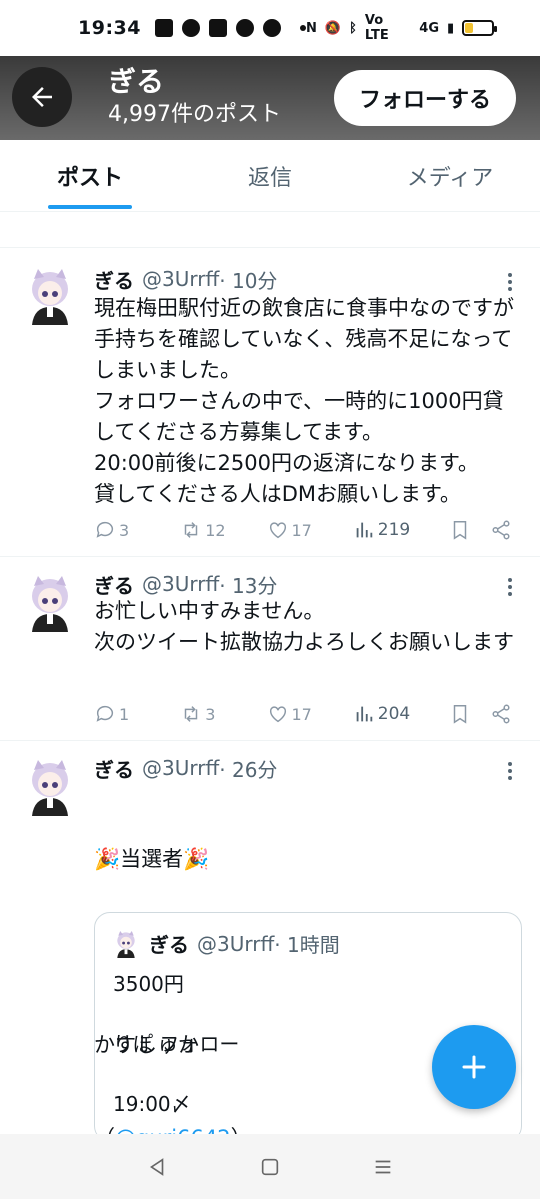 The image size is (540, 1199). I want to click on quoted-author-name: ぎる, so click(169, 945).